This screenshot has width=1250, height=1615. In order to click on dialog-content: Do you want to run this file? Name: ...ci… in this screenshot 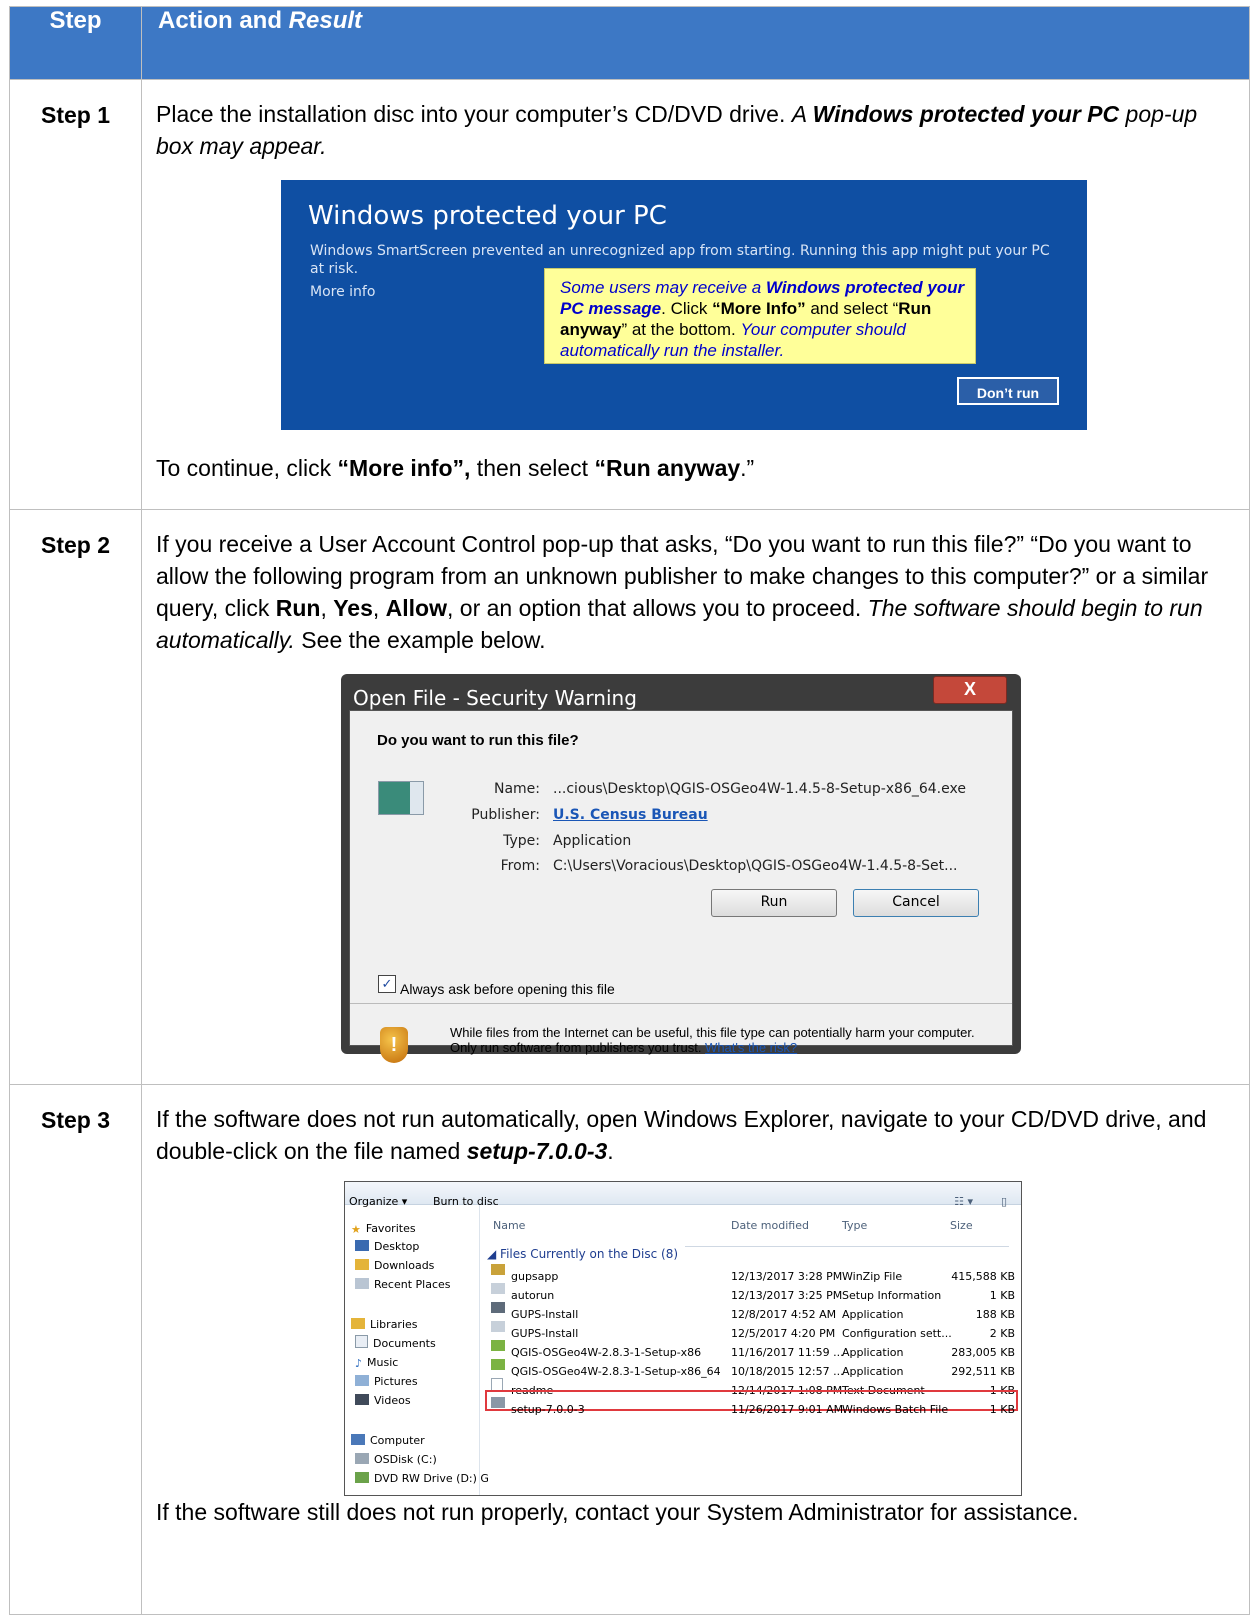, I will do `click(681, 886)`.